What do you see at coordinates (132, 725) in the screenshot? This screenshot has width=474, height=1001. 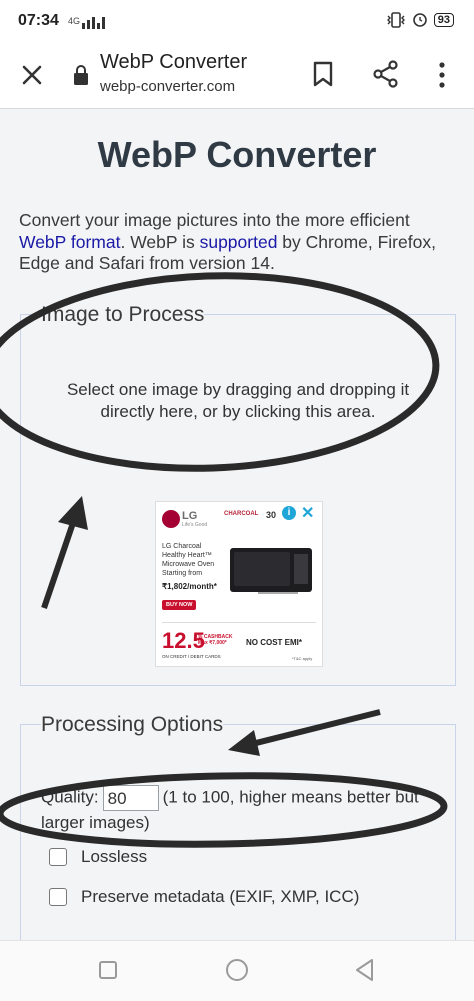 I see `options-legend: Processing Options` at bounding box center [132, 725].